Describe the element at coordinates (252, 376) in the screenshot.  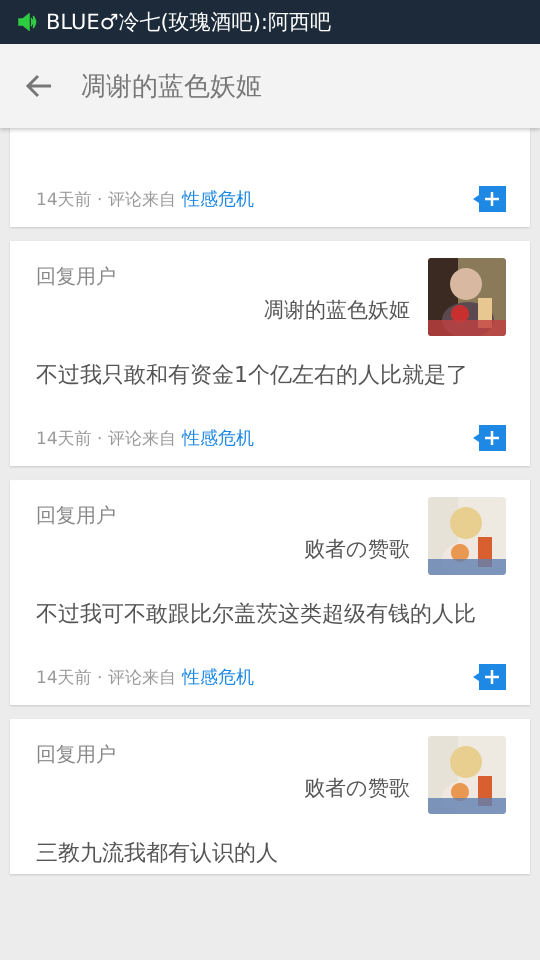
I see `comment-text: 不过我只敢和有资金1个亿左右的人比就是了` at that location.